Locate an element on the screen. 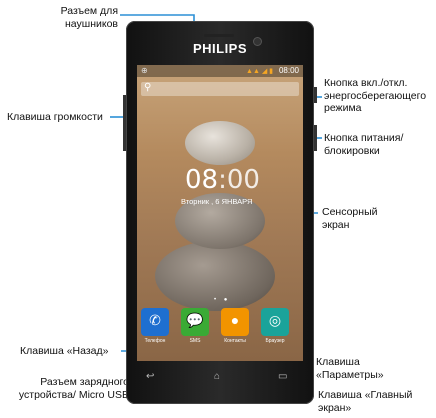 Image resolution: width=436 pixels, height=418 pixels. phone-icon: ✆ is located at coordinates (155, 320).